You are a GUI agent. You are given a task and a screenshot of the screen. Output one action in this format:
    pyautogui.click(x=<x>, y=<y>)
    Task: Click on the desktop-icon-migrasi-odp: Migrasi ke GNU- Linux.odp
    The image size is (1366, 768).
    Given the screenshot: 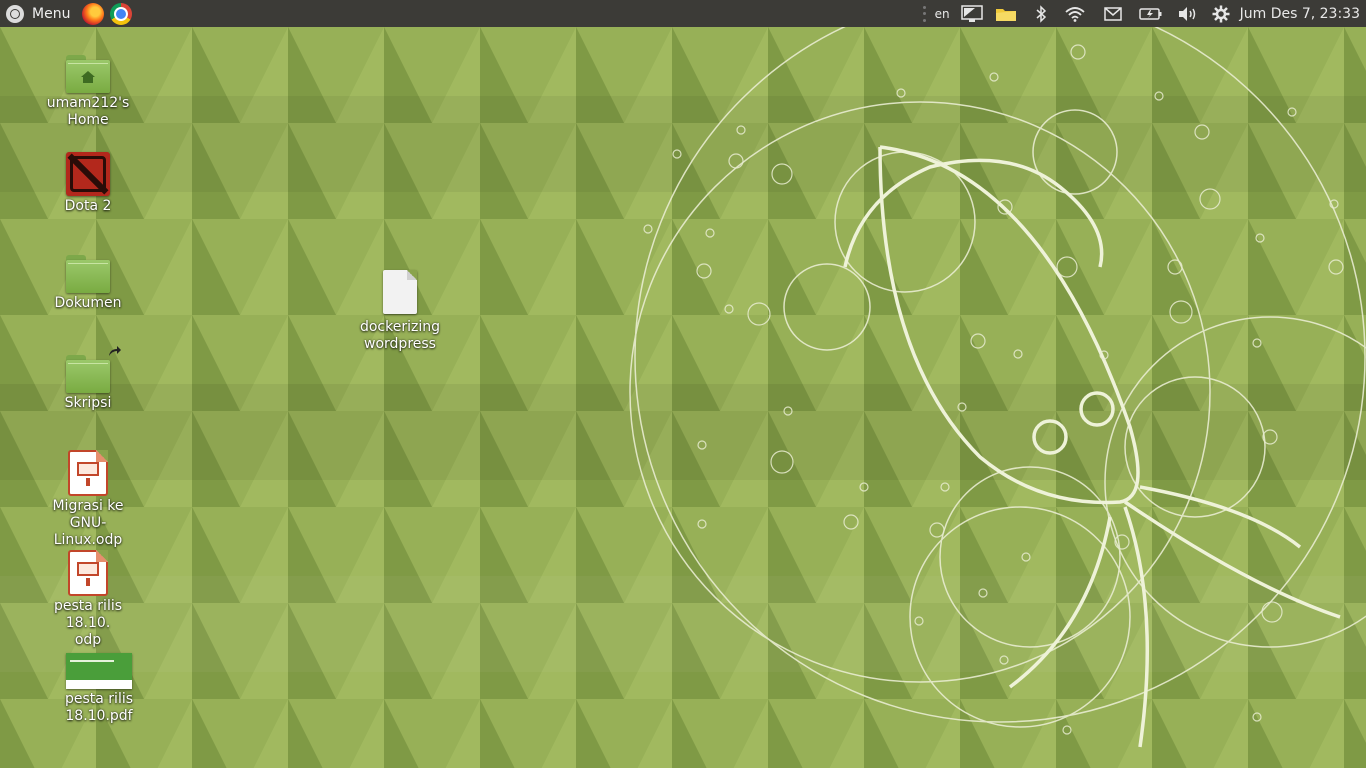 What is the action you would take?
    pyautogui.click(x=88, y=499)
    